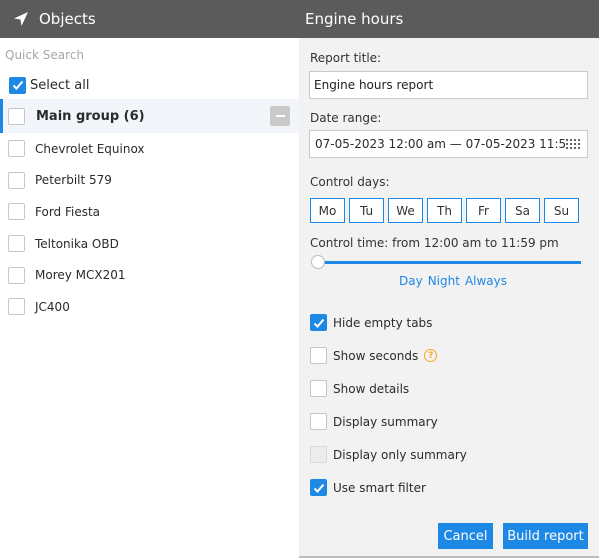 Image resolution: width=599 pixels, height=558 pixels. I want to click on report-title-label: Report title:, so click(346, 58).